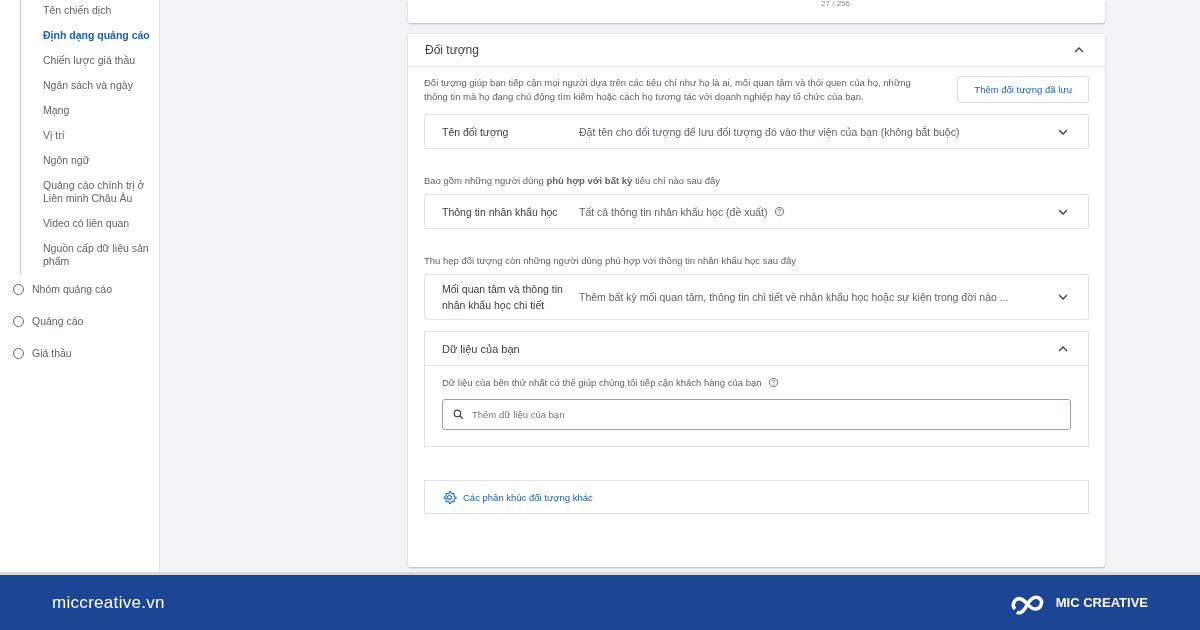  I want to click on sidebar-item: Chiến lược giá thầu, so click(99, 60).